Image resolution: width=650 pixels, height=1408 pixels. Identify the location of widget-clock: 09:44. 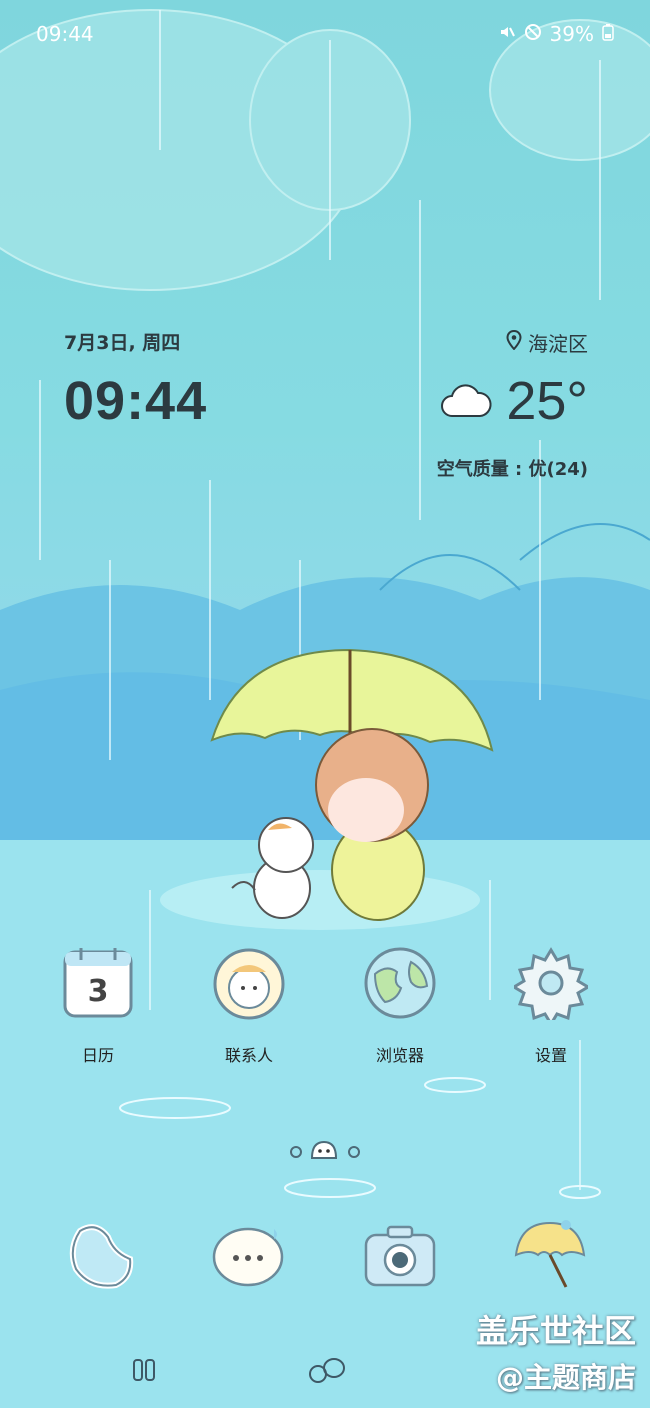
(135, 401).